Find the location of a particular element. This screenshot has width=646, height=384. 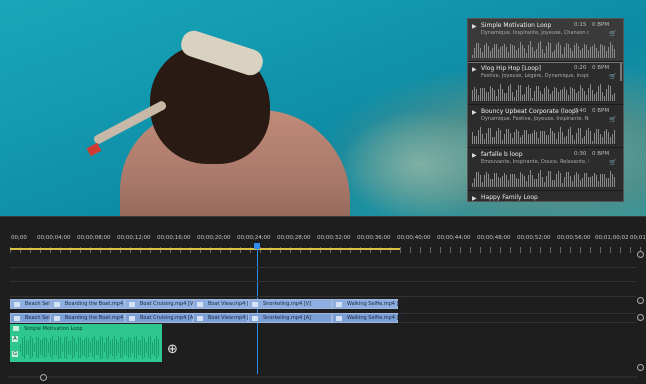

clip-label: Snorkeling.mp4 [A] is located at coordinates (287, 318).